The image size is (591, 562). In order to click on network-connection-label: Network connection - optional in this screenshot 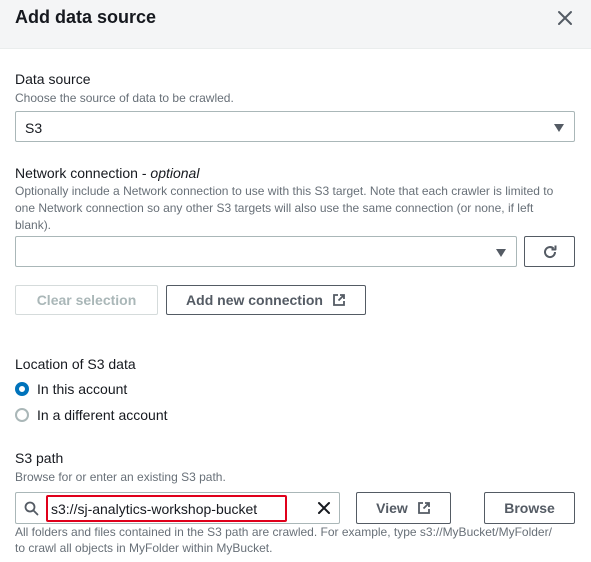, I will do `click(107, 173)`.